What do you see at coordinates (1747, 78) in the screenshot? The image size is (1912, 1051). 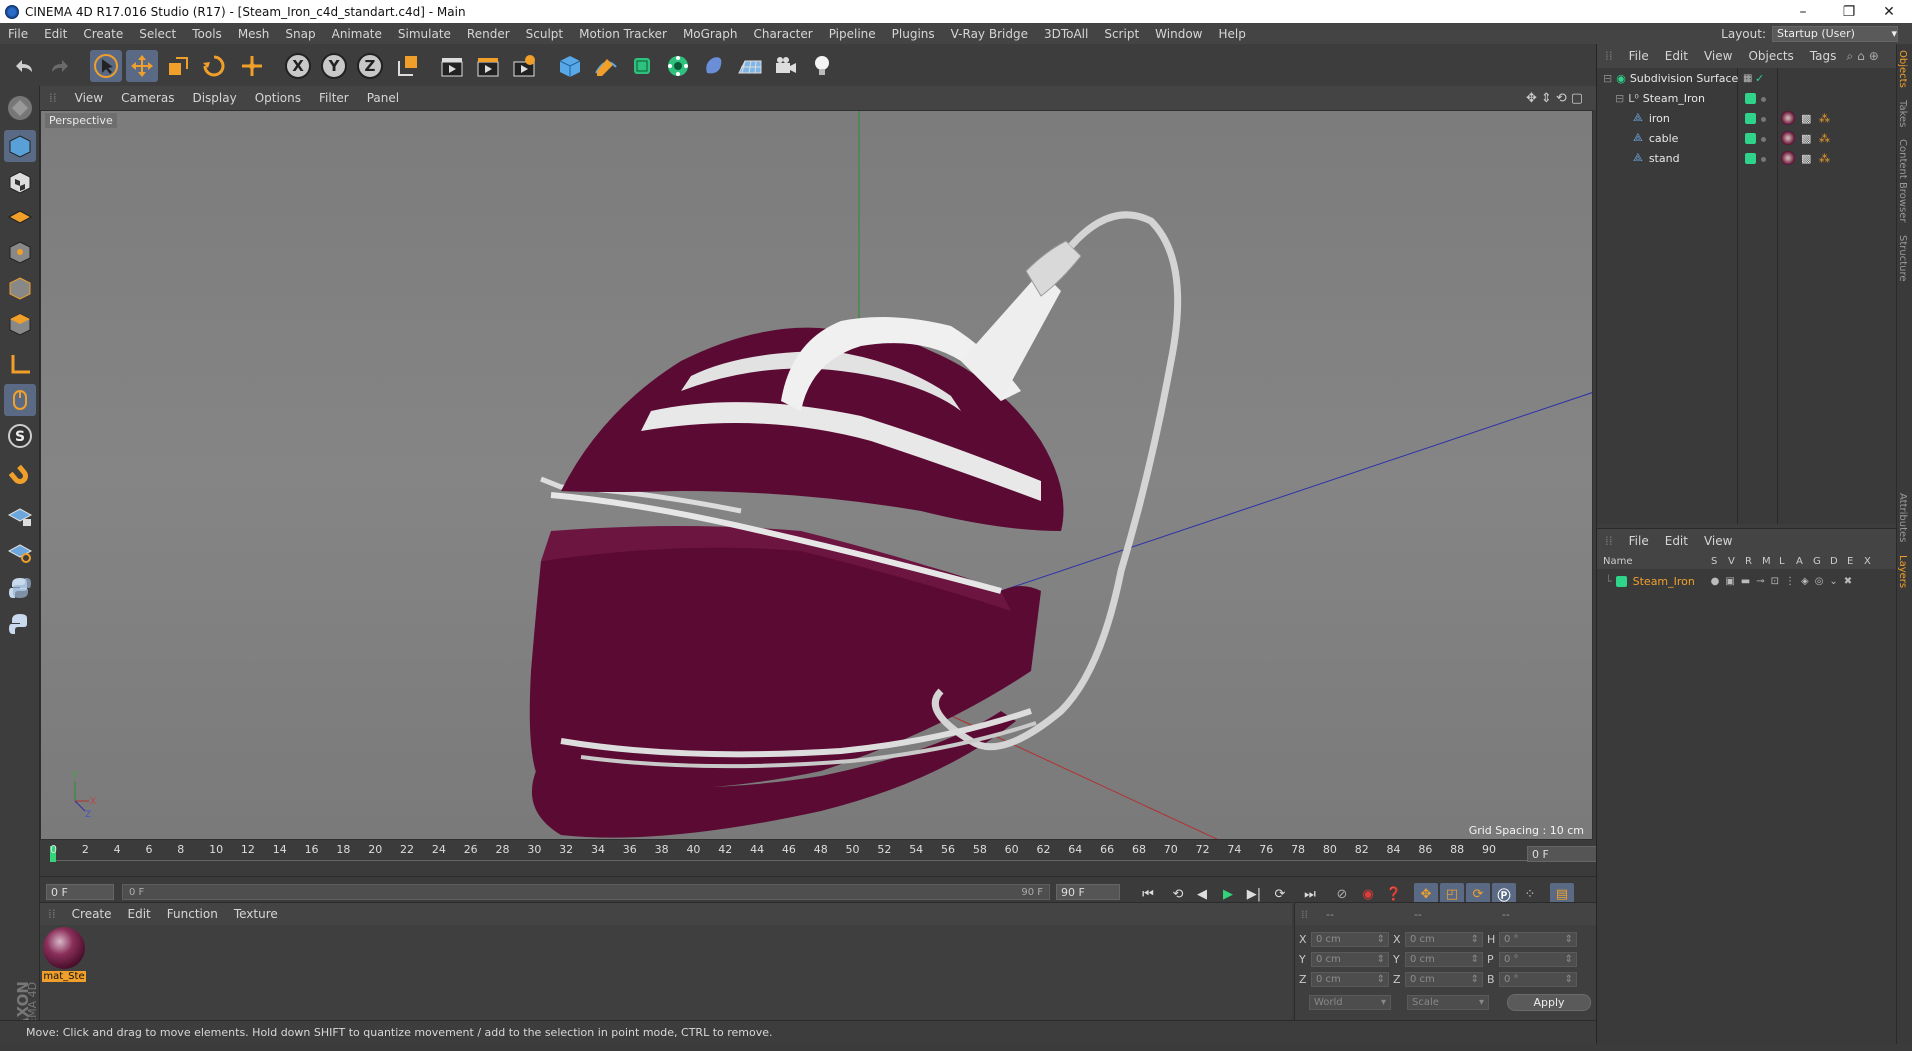 I see `object-row-subdivision: ⊟ ◉ Subdivision Surface ▦ ✓` at bounding box center [1747, 78].